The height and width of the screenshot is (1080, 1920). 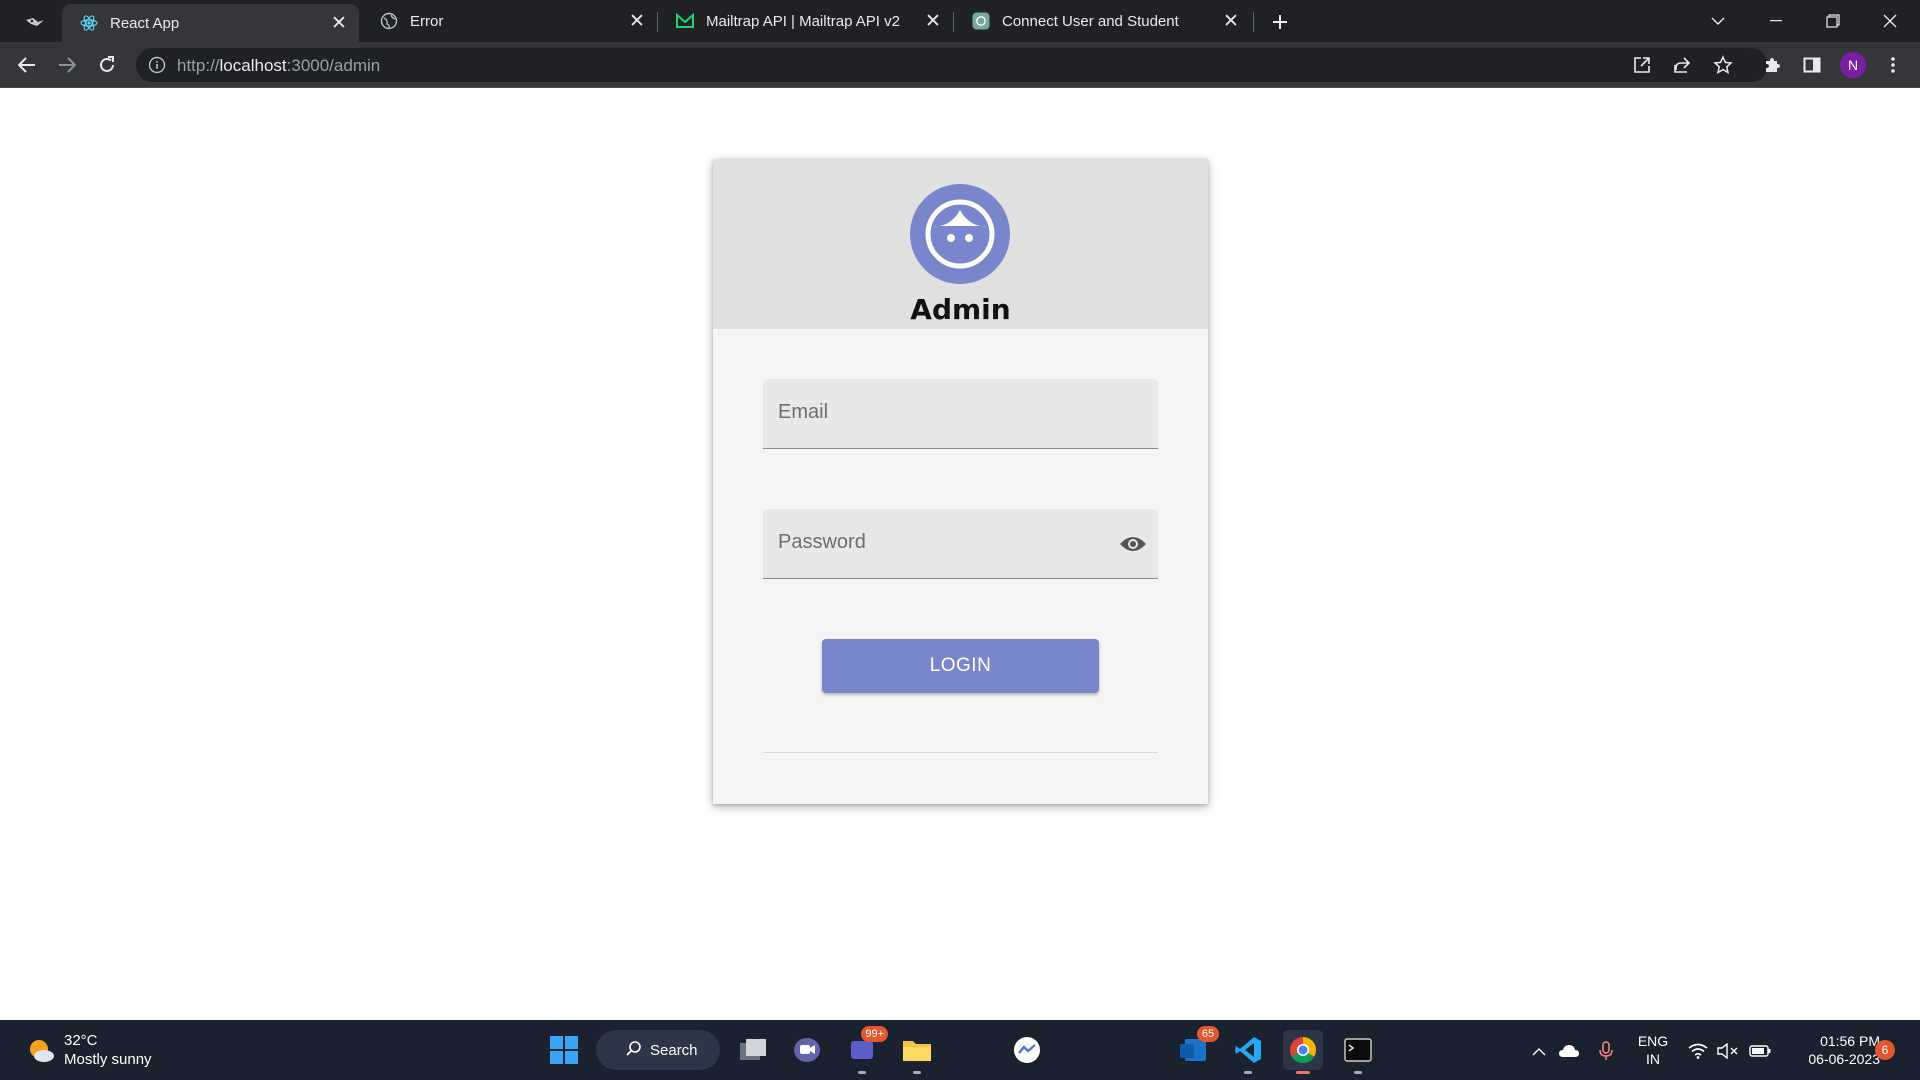 What do you see at coordinates (917, 1052) in the screenshot?
I see `file-explorer-folder-icon` at bounding box center [917, 1052].